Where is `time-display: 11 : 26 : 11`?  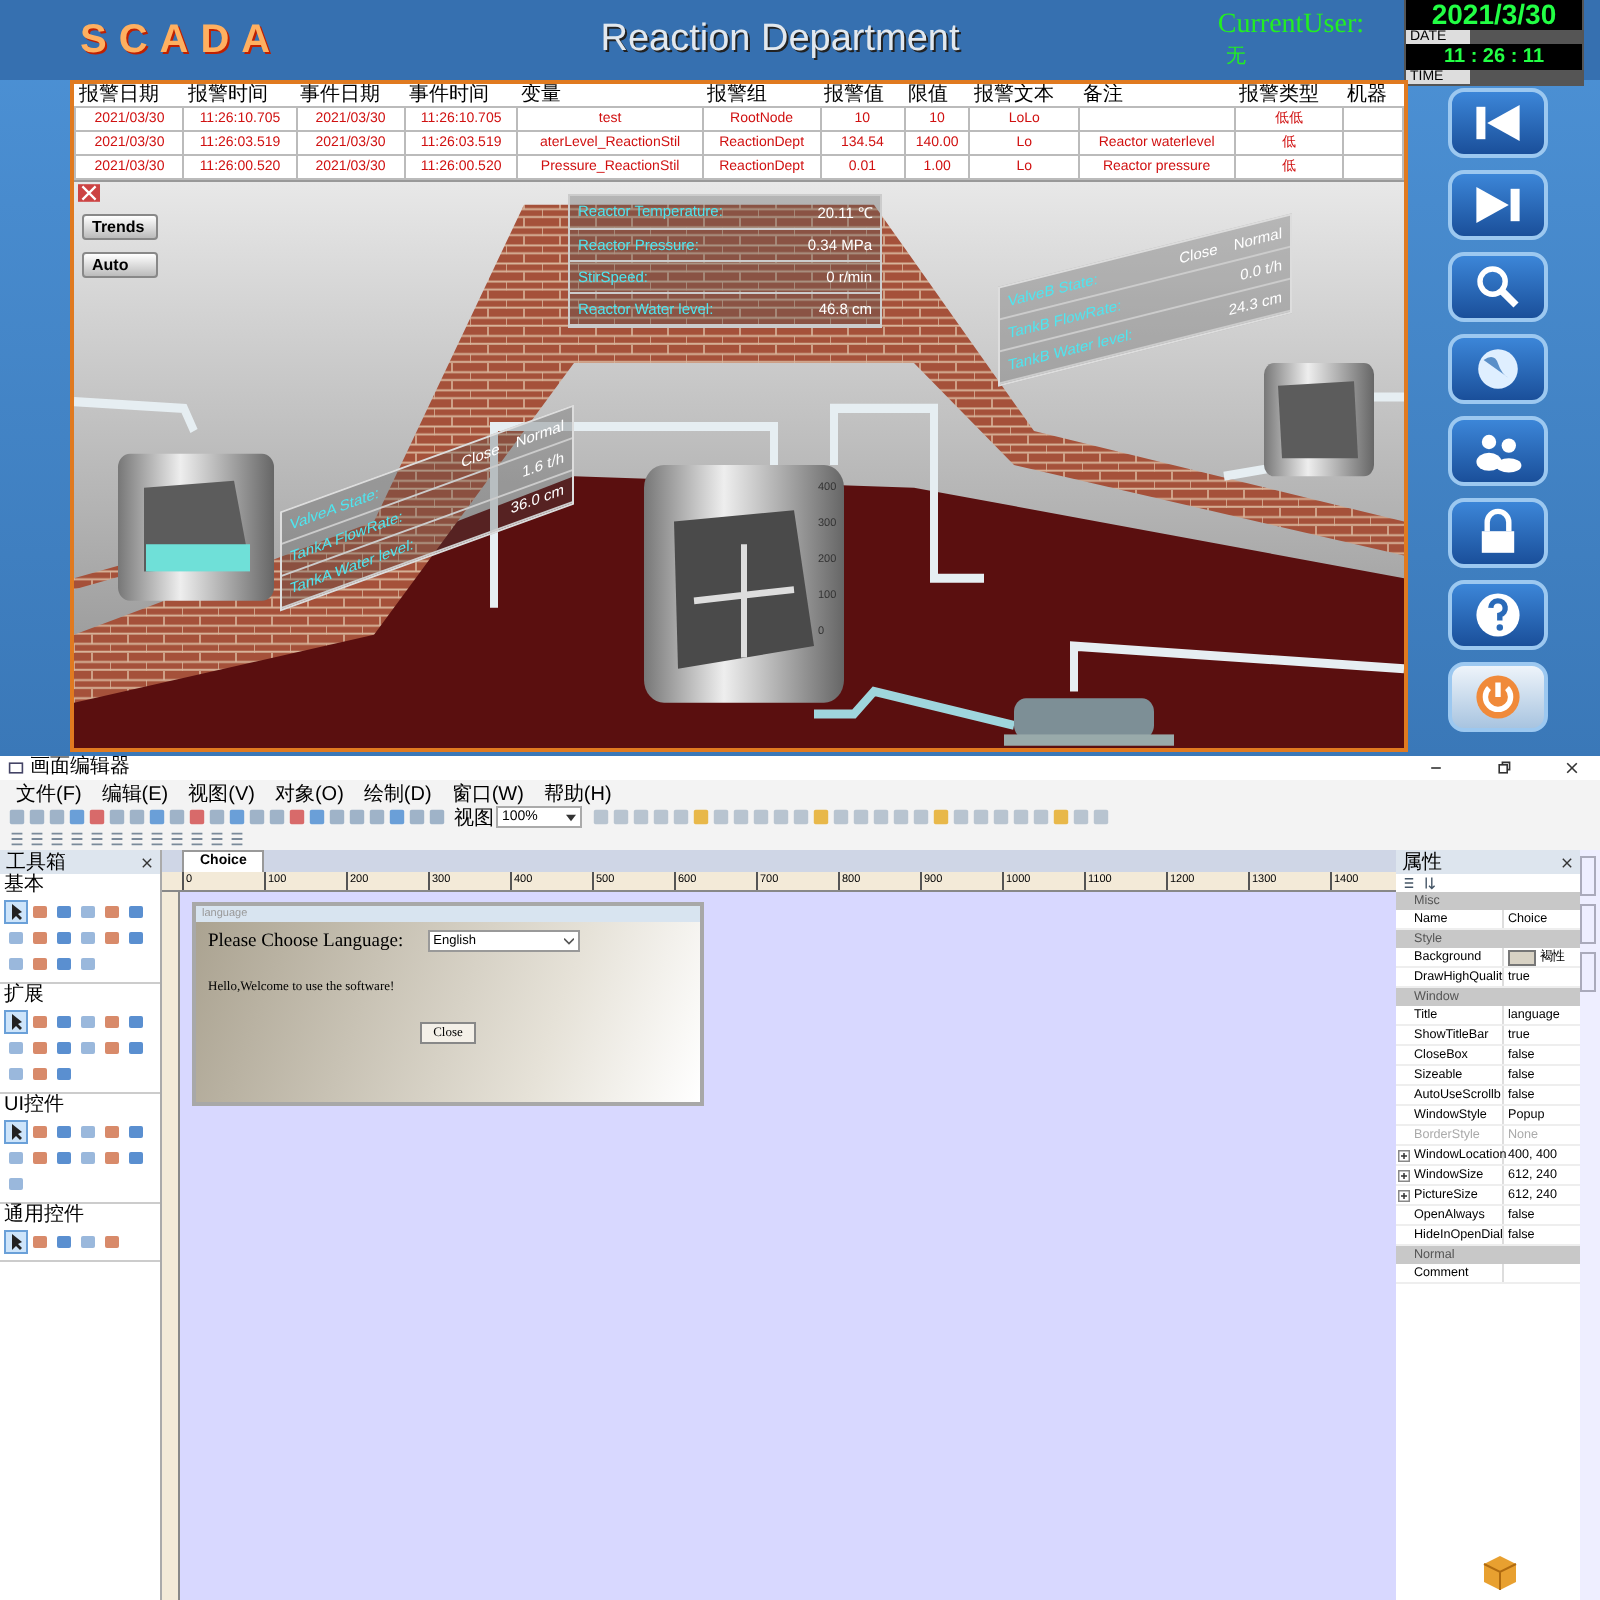
time-display: 11 : 26 : 11 is located at coordinates (1494, 56).